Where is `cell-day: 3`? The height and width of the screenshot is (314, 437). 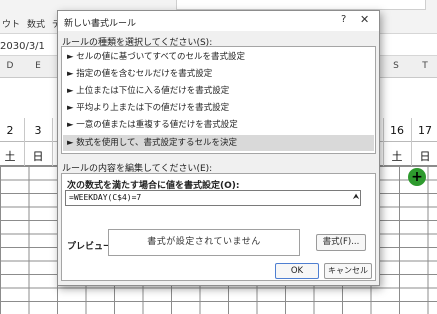 cell-day: 3 is located at coordinates (38, 130).